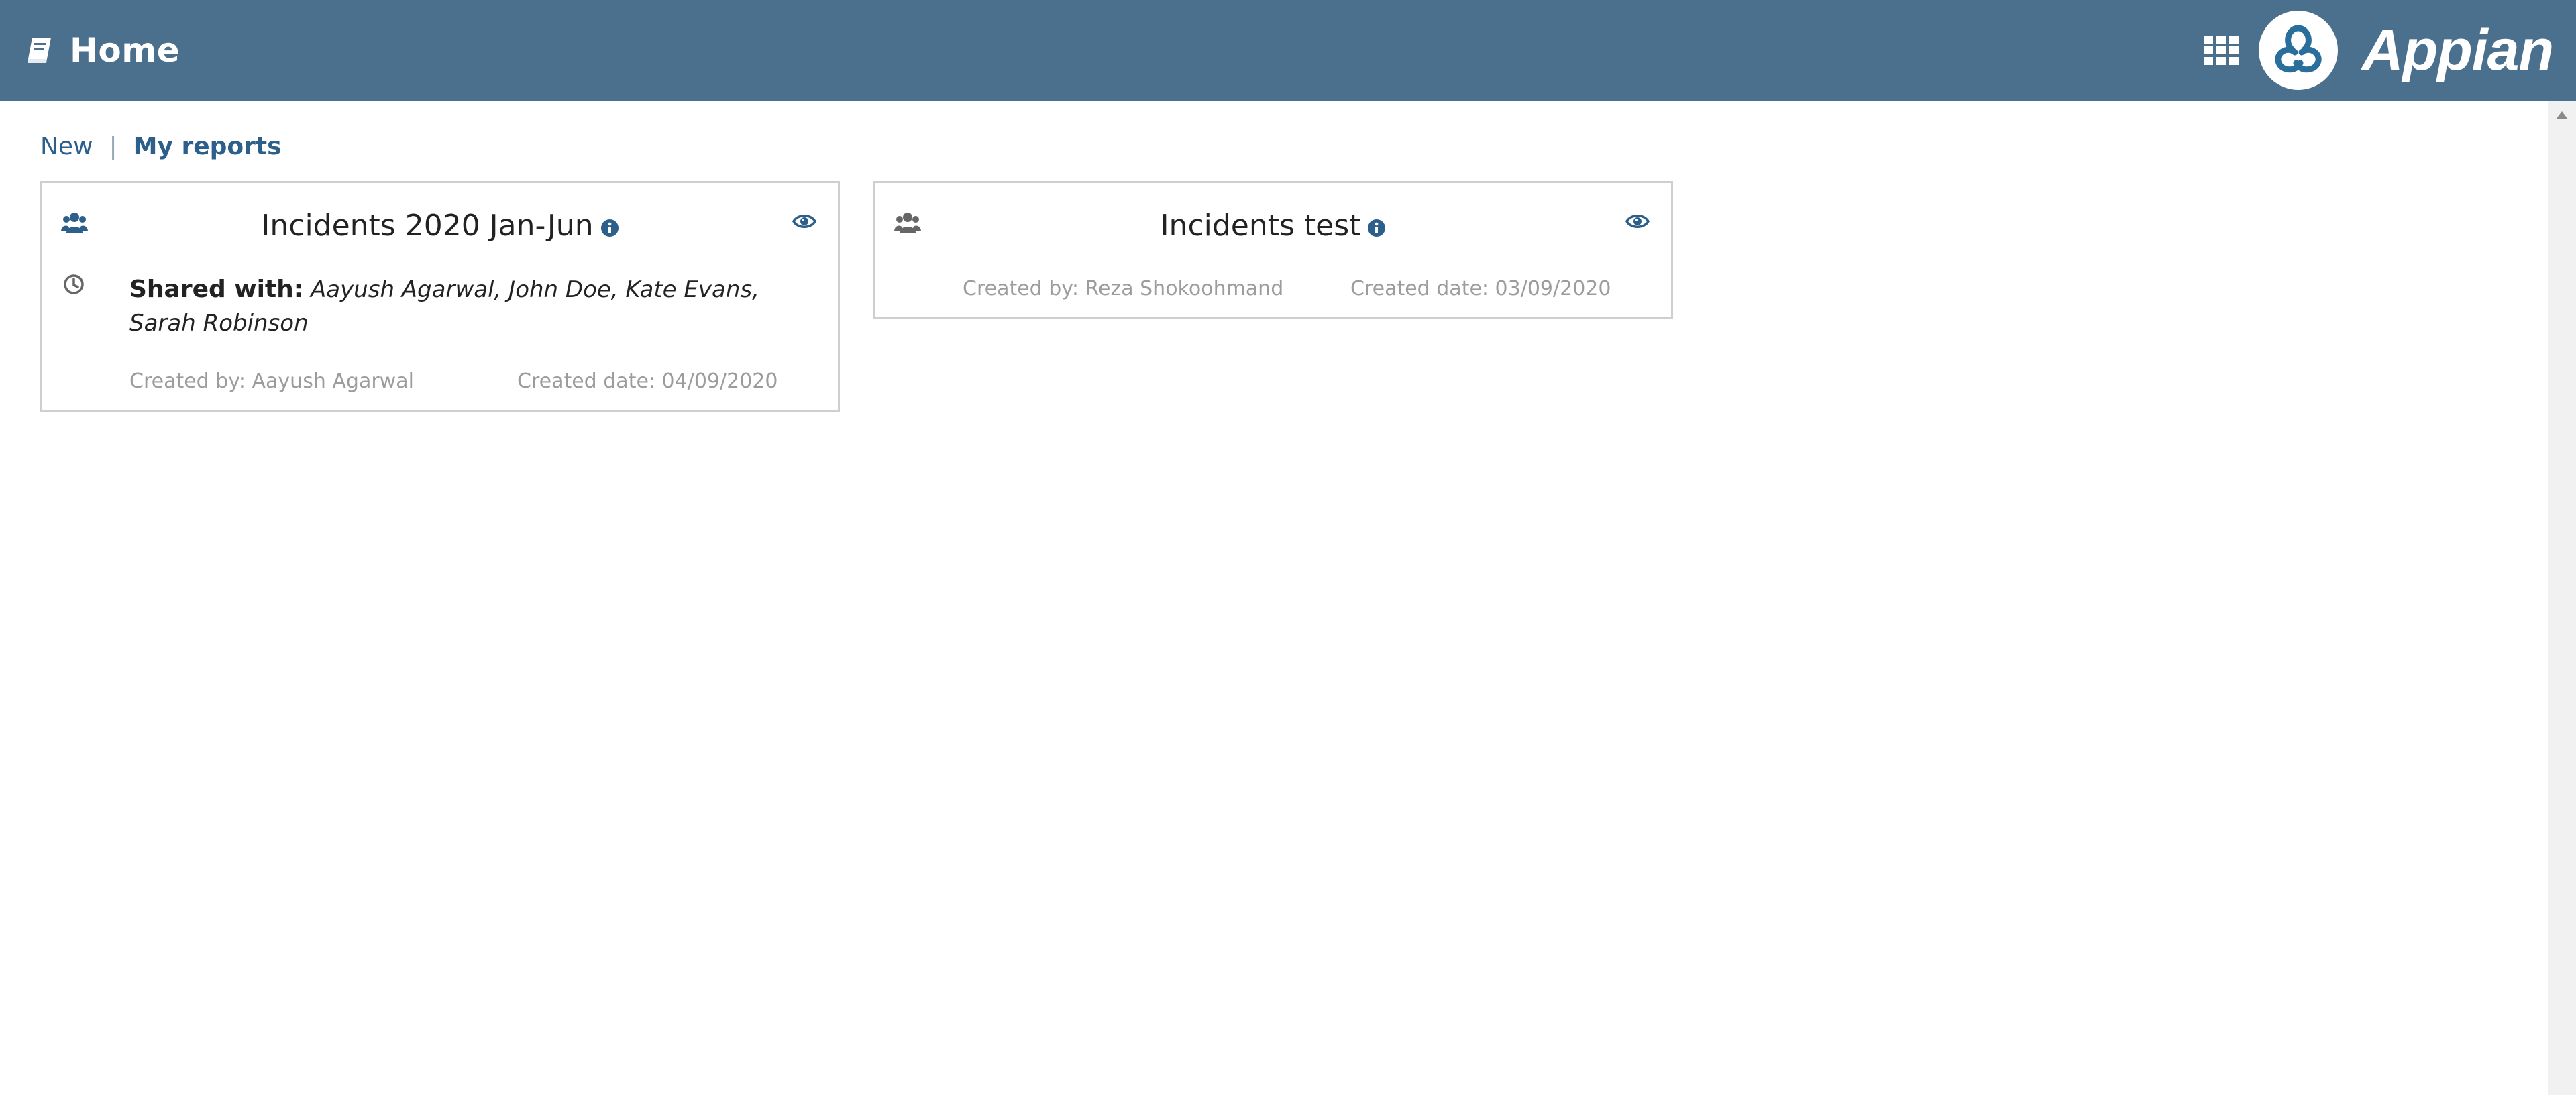 The height and width of the screenshot is (1095, 2576). Describe the element at coordinates (216, 289) in the screenshot. I see `shared-with-label: Shared with:` at that location.